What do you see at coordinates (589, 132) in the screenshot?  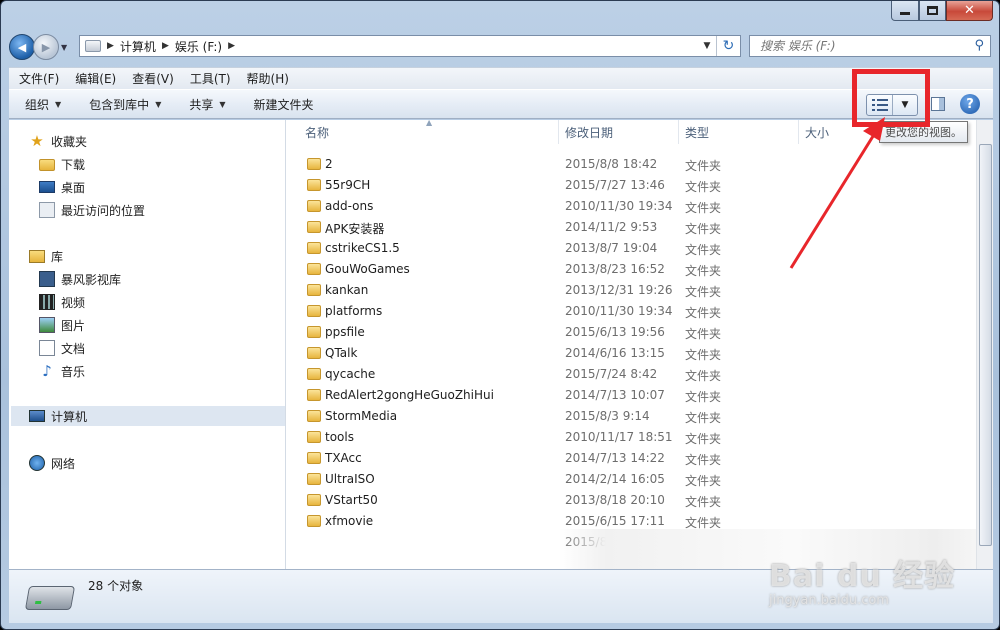 I see `column-header-date: 修改日期` at bounding box center [589, 132].